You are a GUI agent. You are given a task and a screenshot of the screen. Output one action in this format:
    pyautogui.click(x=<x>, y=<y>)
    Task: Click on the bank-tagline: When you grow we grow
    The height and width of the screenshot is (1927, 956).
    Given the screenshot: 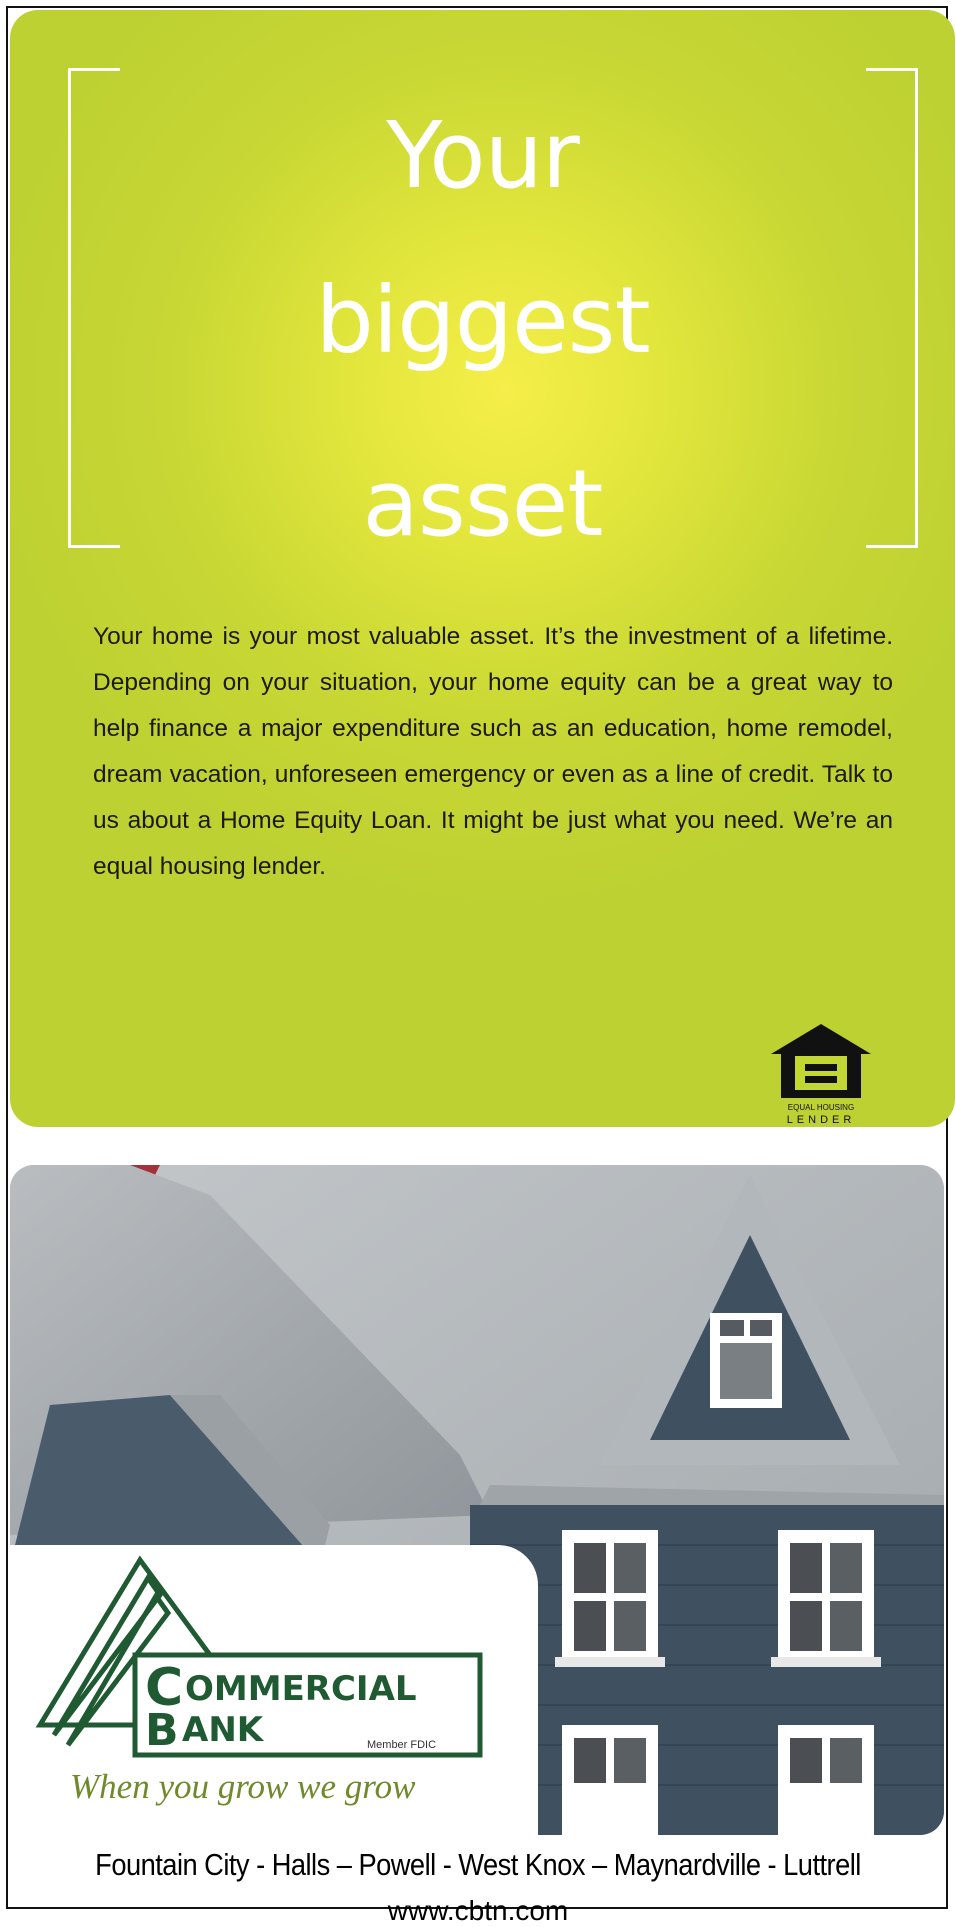 What is the action you would take?
    pyautogui.click(x=243, y=1786)
    